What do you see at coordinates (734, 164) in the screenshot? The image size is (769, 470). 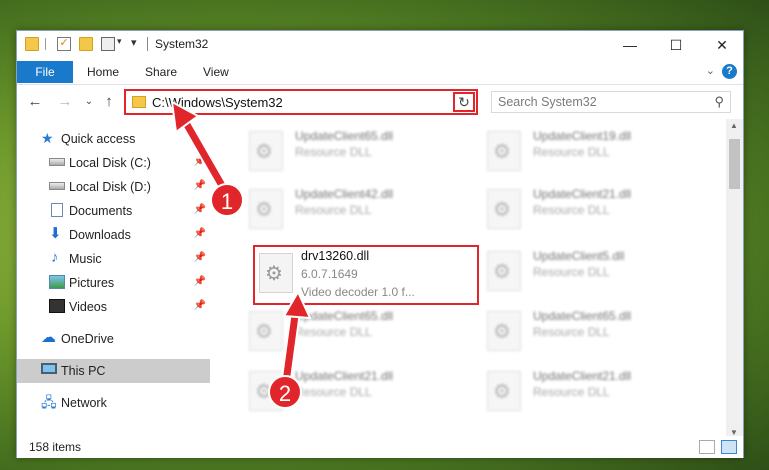 I see `scroll-thumb` at bounding box center [734, 164].